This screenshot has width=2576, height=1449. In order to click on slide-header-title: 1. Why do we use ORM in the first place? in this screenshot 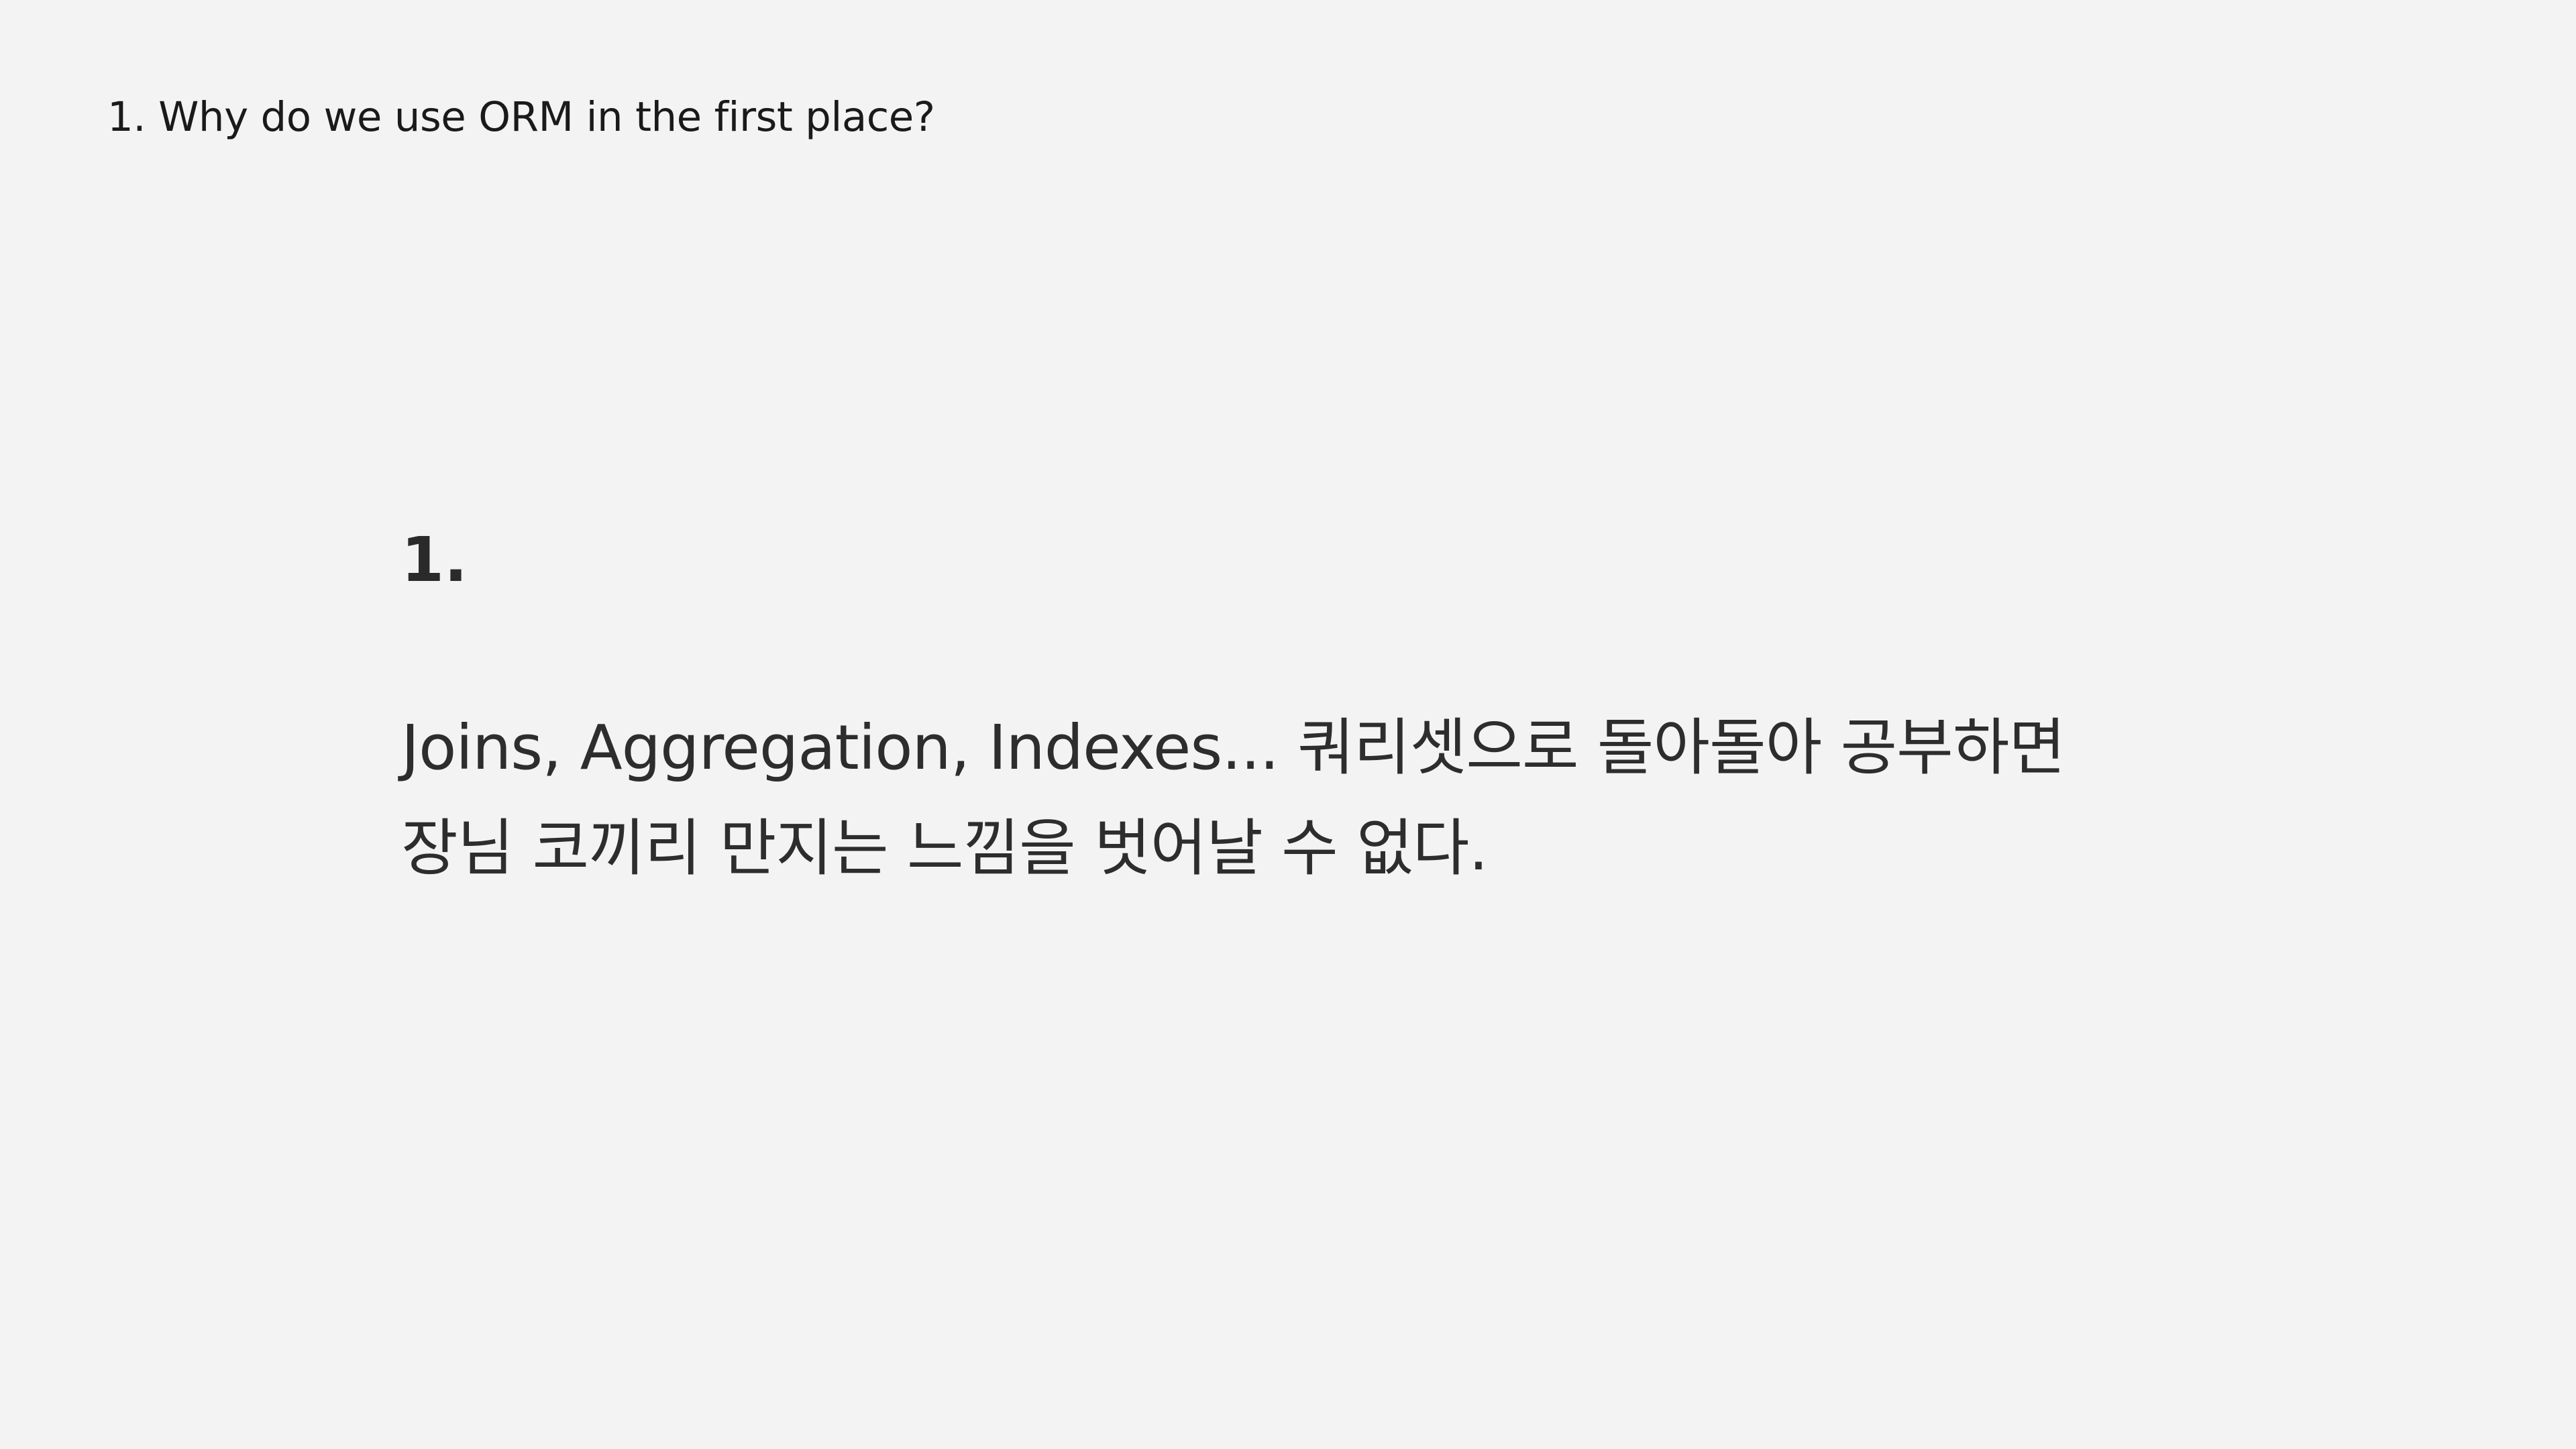, I will do `click(521, 117)`.